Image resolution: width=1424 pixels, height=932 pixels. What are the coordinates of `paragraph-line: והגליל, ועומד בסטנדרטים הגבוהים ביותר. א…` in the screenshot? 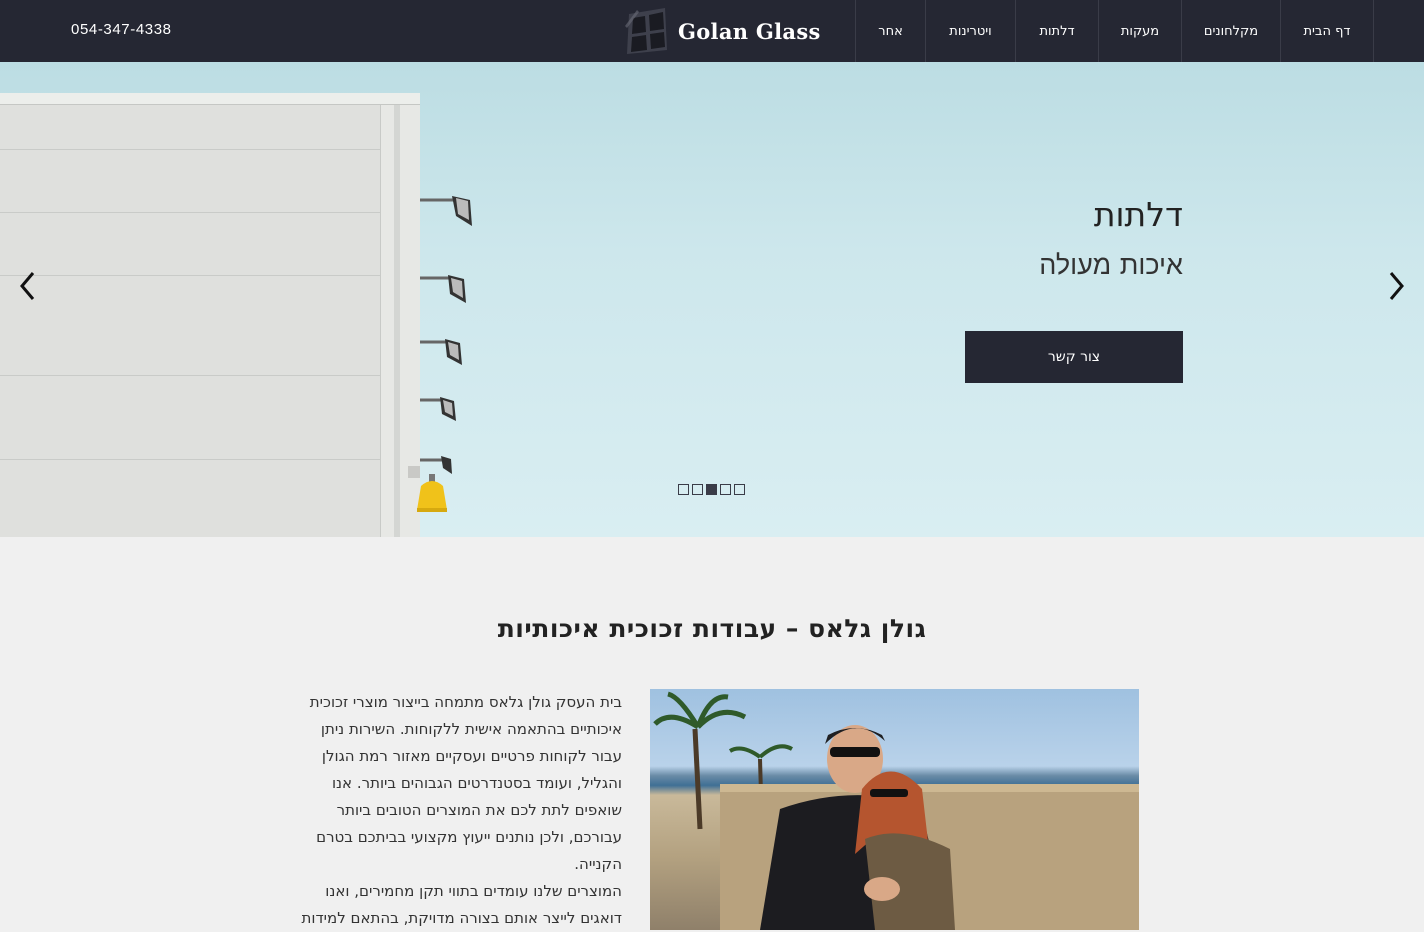 It's located at (476, 783).